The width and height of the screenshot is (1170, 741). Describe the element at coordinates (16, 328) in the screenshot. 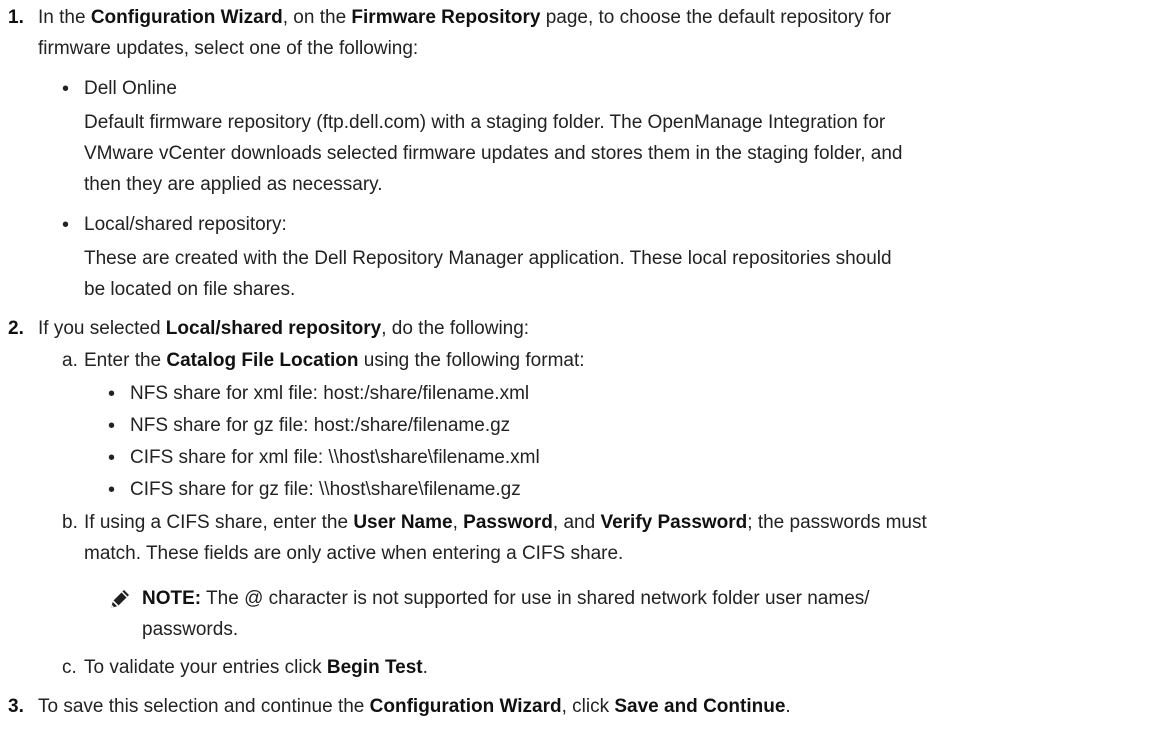

I see `step-2-number: 2.` at that location.